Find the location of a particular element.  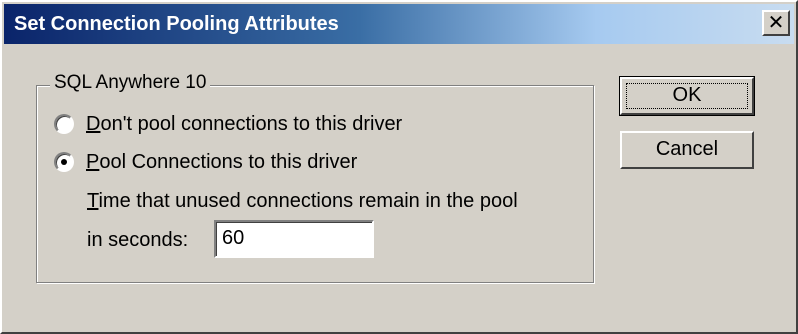

radio-dont-pool-circle is located at coordinates (64, 124).